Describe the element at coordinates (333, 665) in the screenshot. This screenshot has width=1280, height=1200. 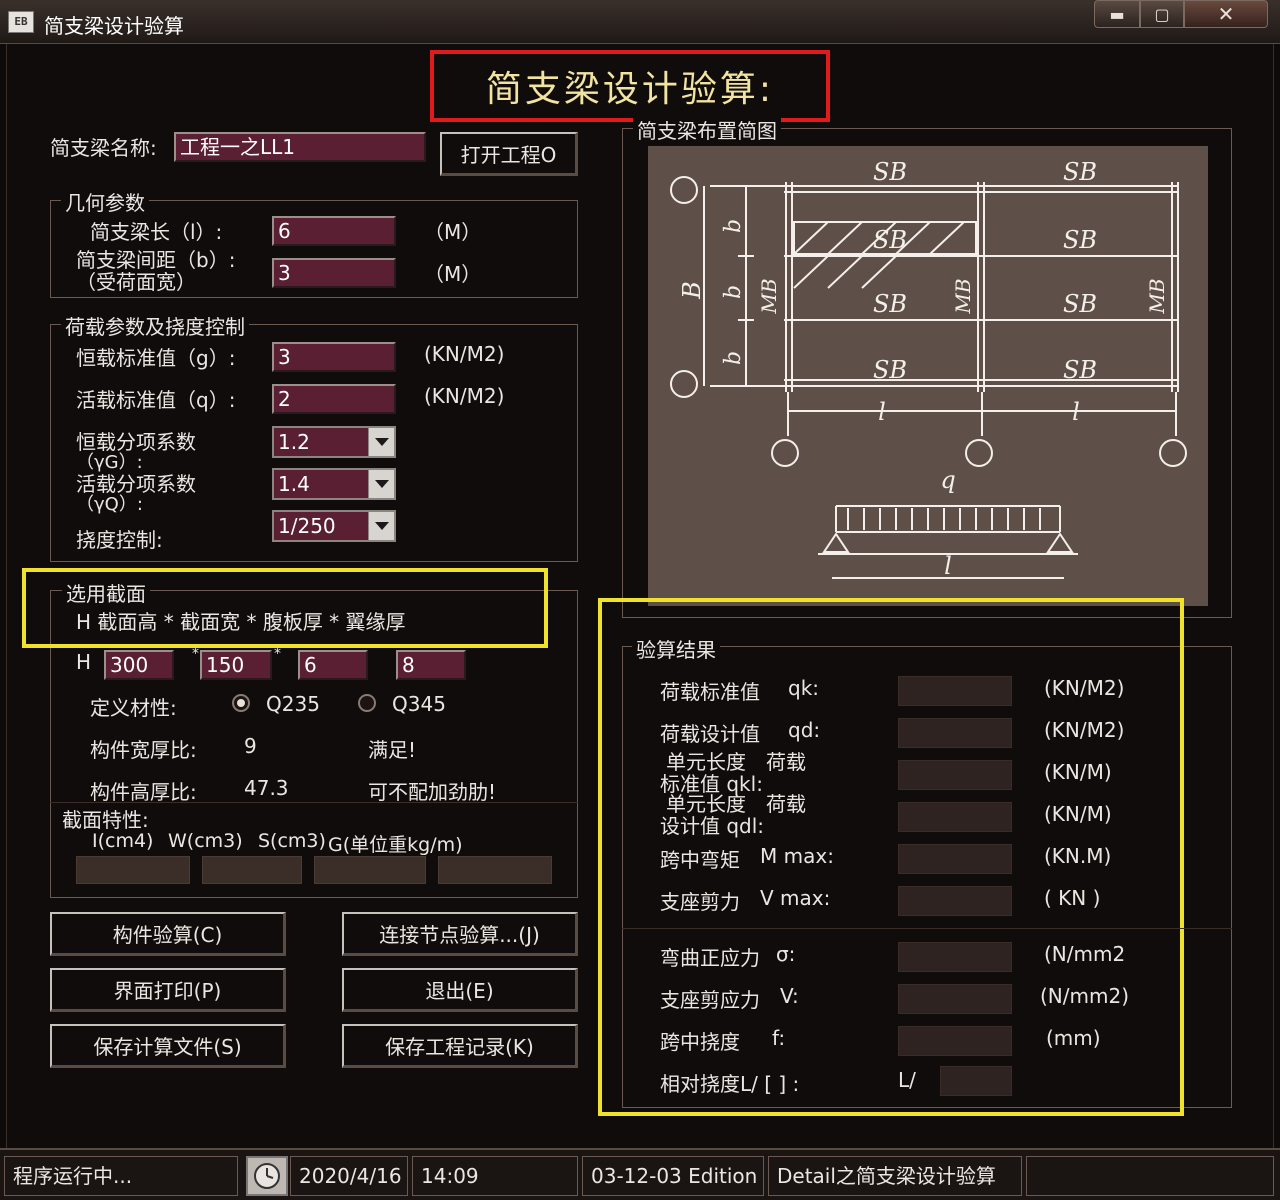
I see `section-web-field: 6` at that location.